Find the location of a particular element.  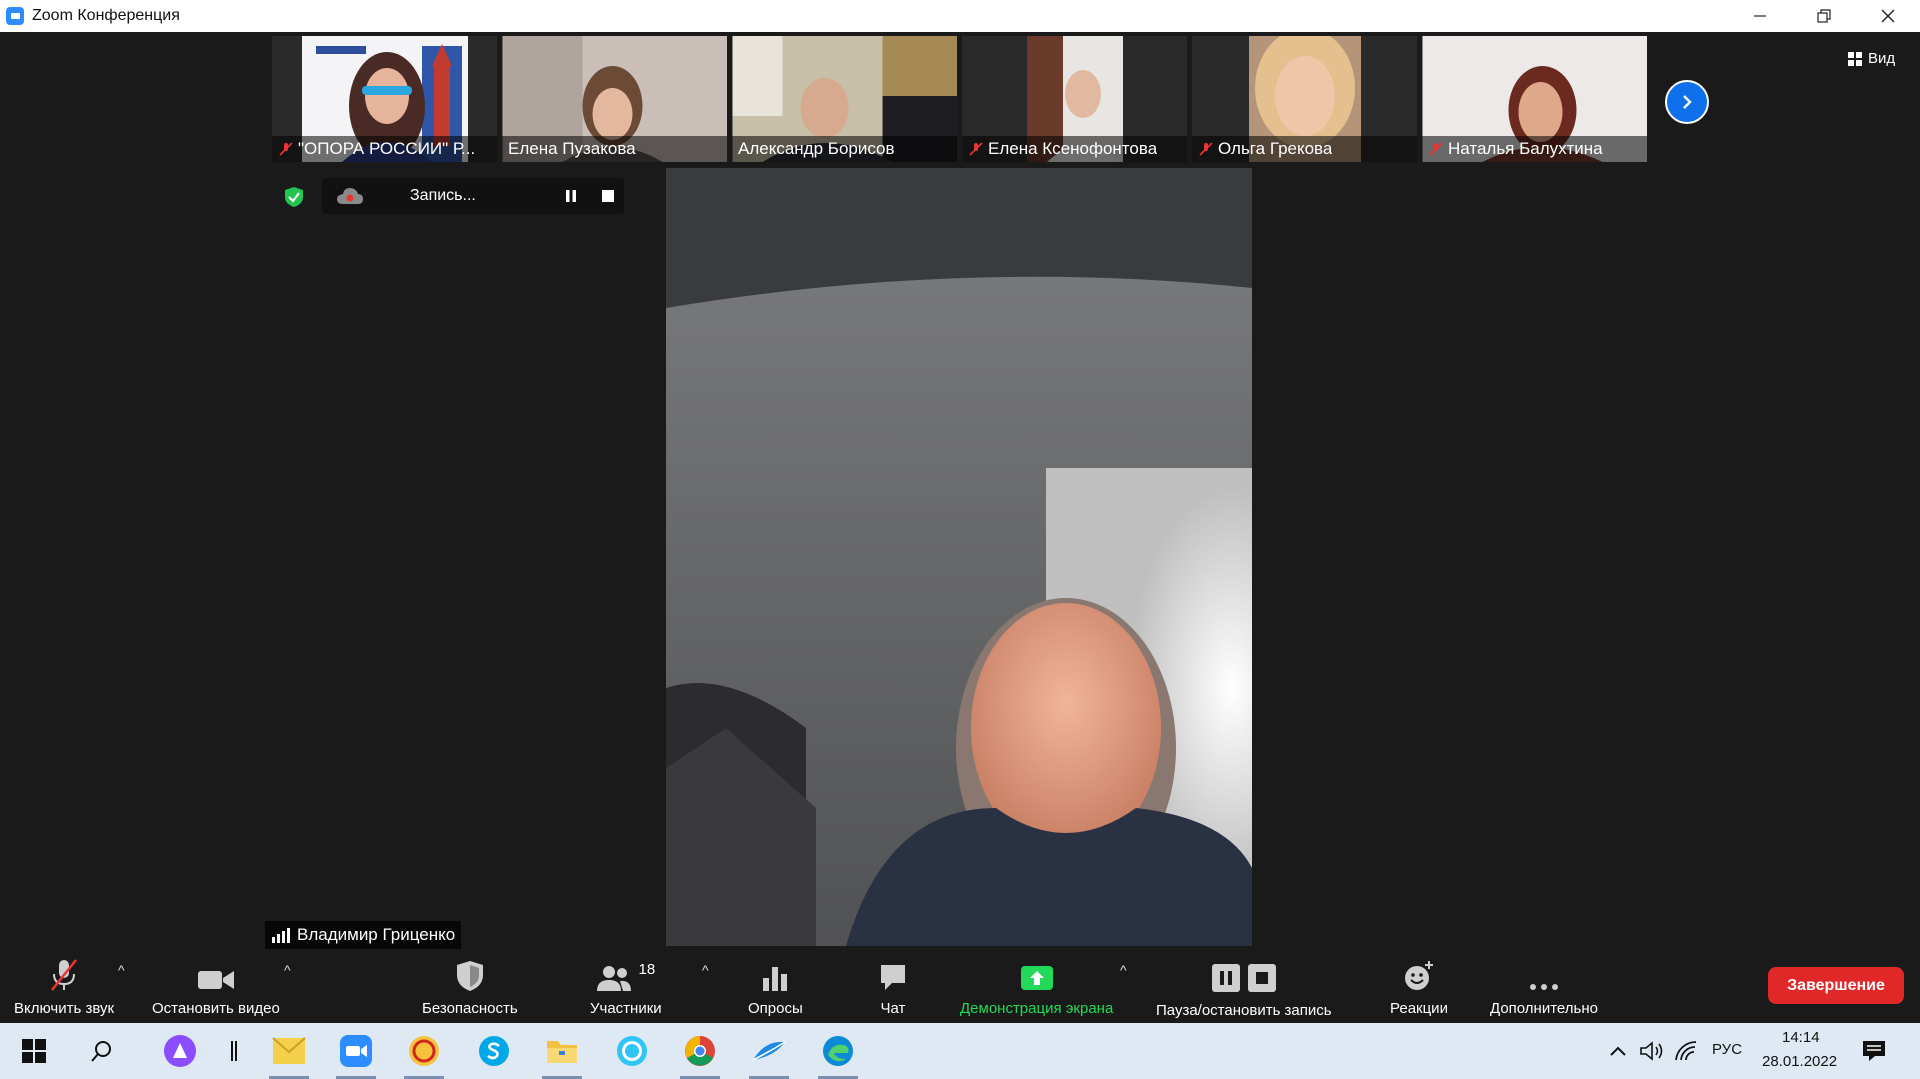

participant-name-bar: Александр Борисов is located at coordinates (844, 149).